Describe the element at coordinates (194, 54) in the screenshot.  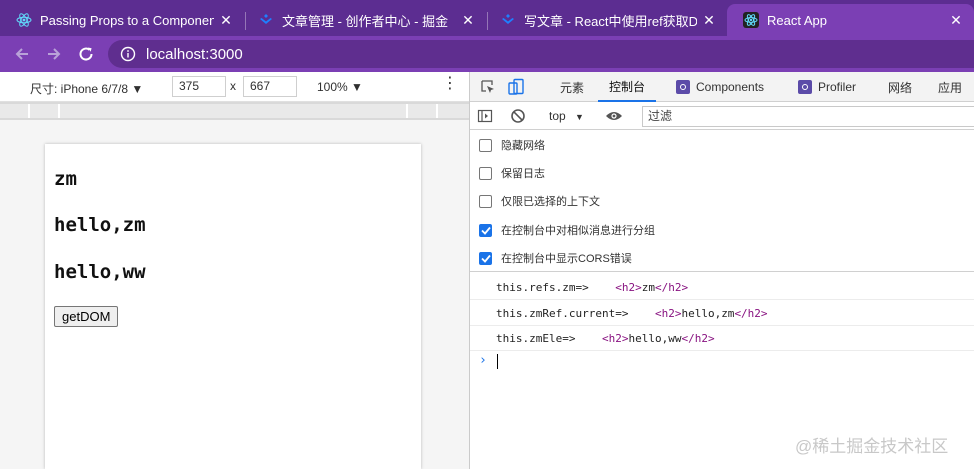
I see `url-text: localhost:3000` at that location.